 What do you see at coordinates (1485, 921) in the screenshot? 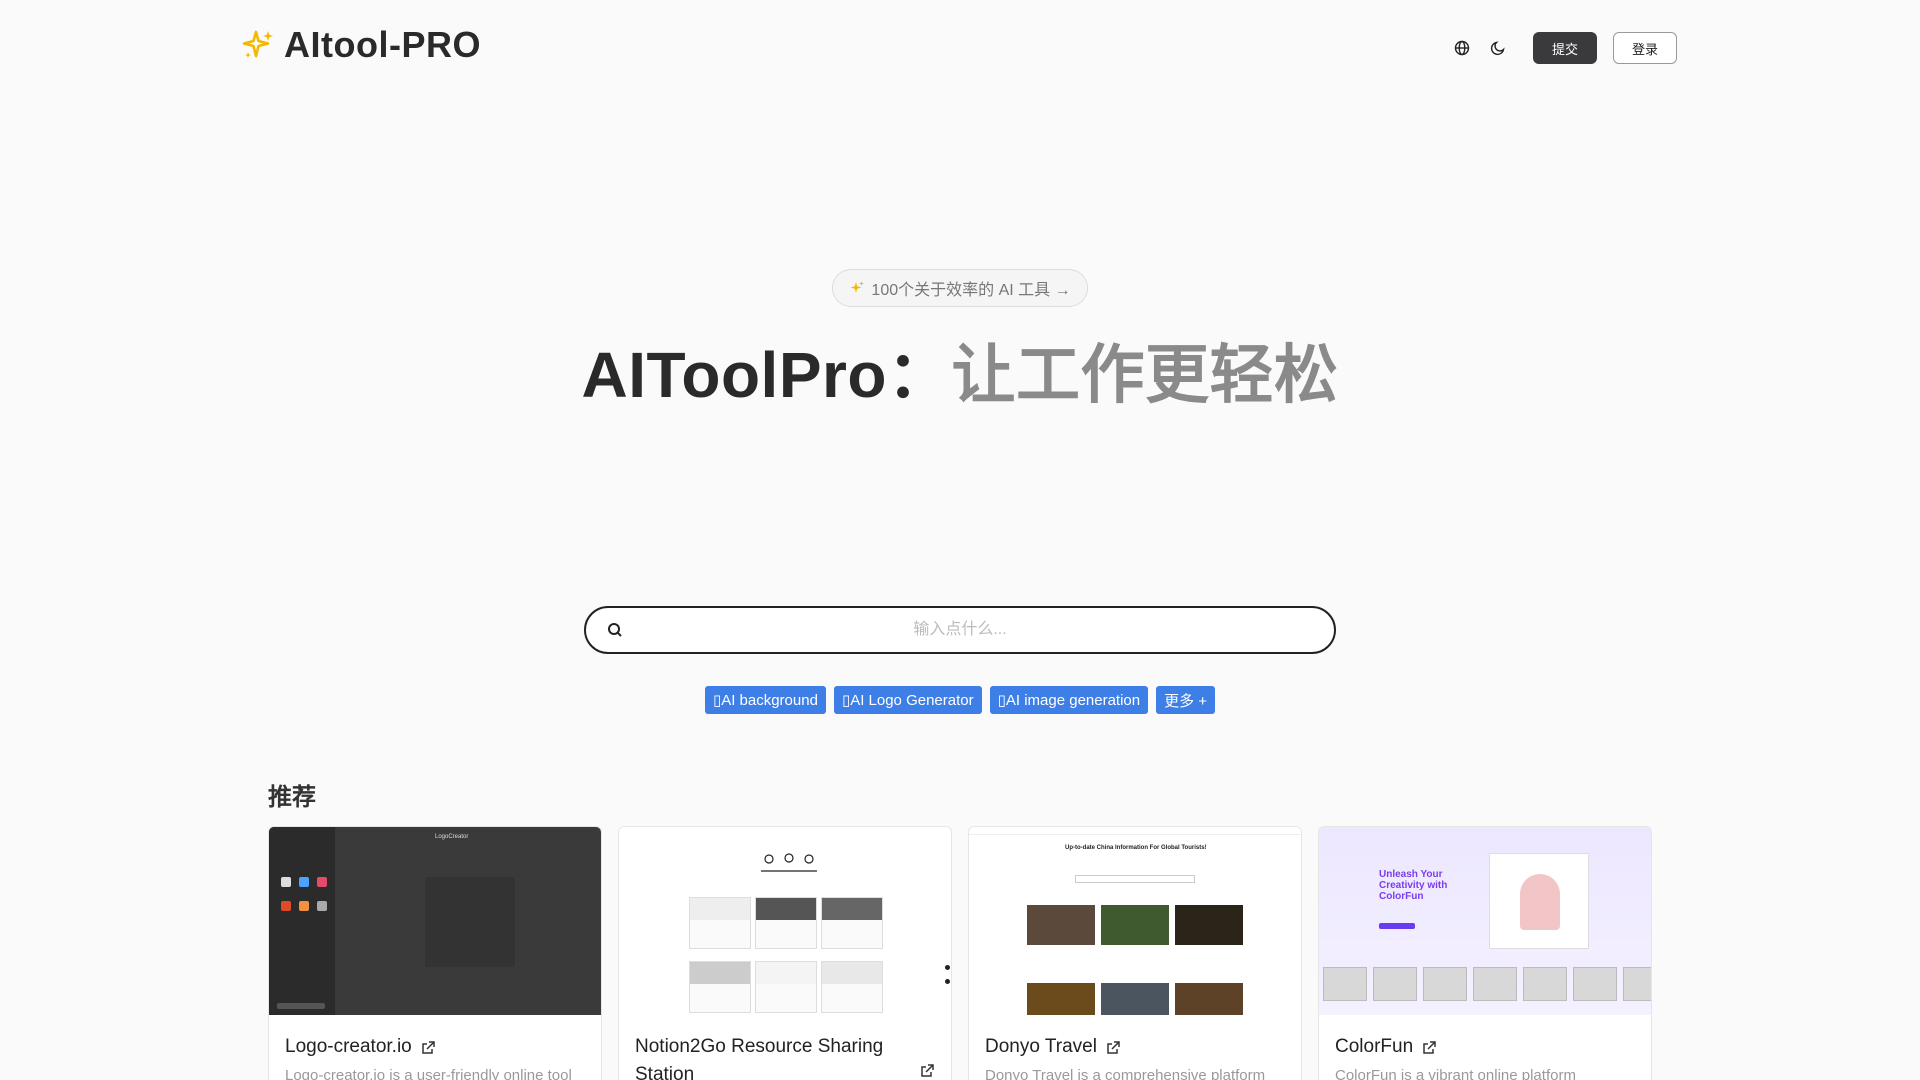
I see `card-thumbnail: Unleash Your Creativity with ColorFun` at bounding box center [1485, 921].